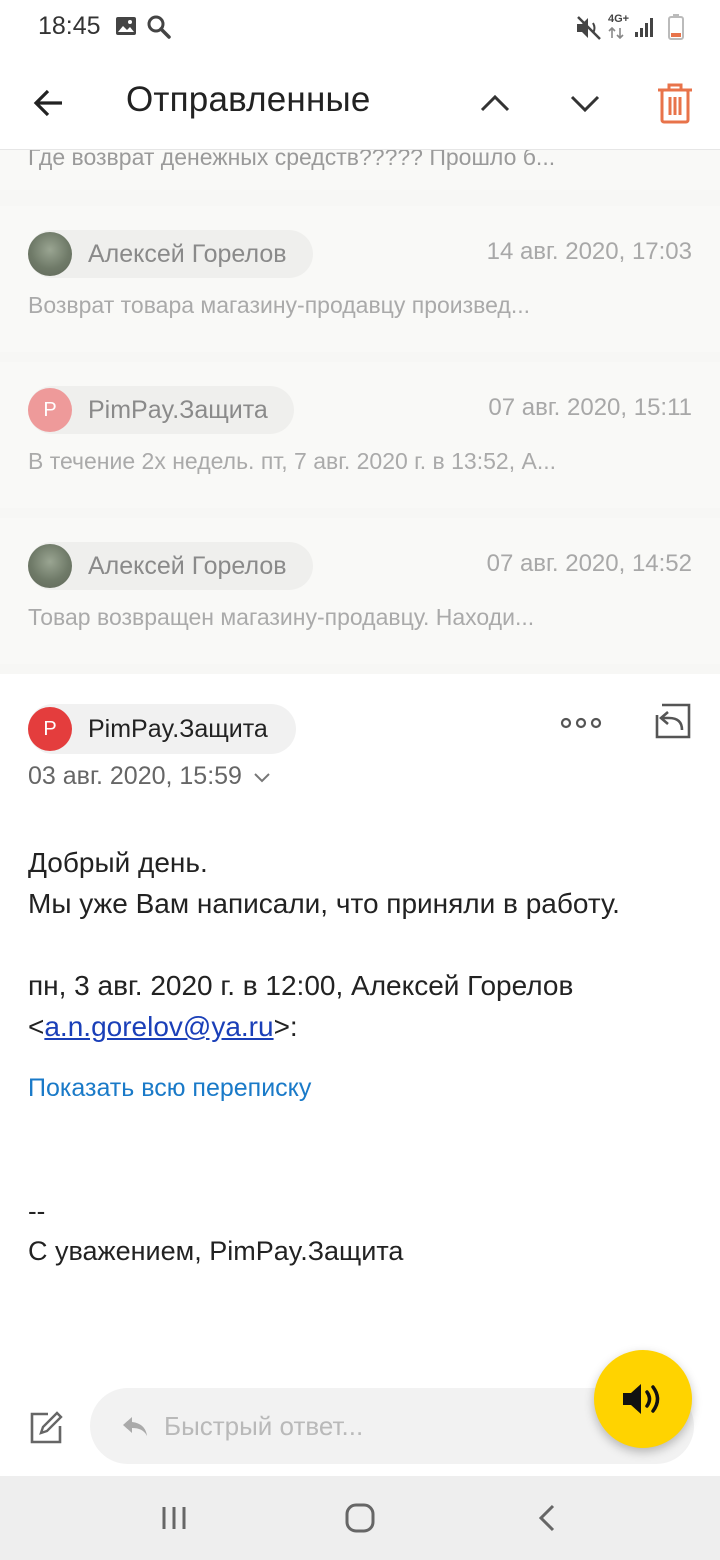 This screenshot has width=720, height=1560. Describe the element at coordinates (135, 1426) in the screenshot. I see `reply-arrow-icon` at that location.